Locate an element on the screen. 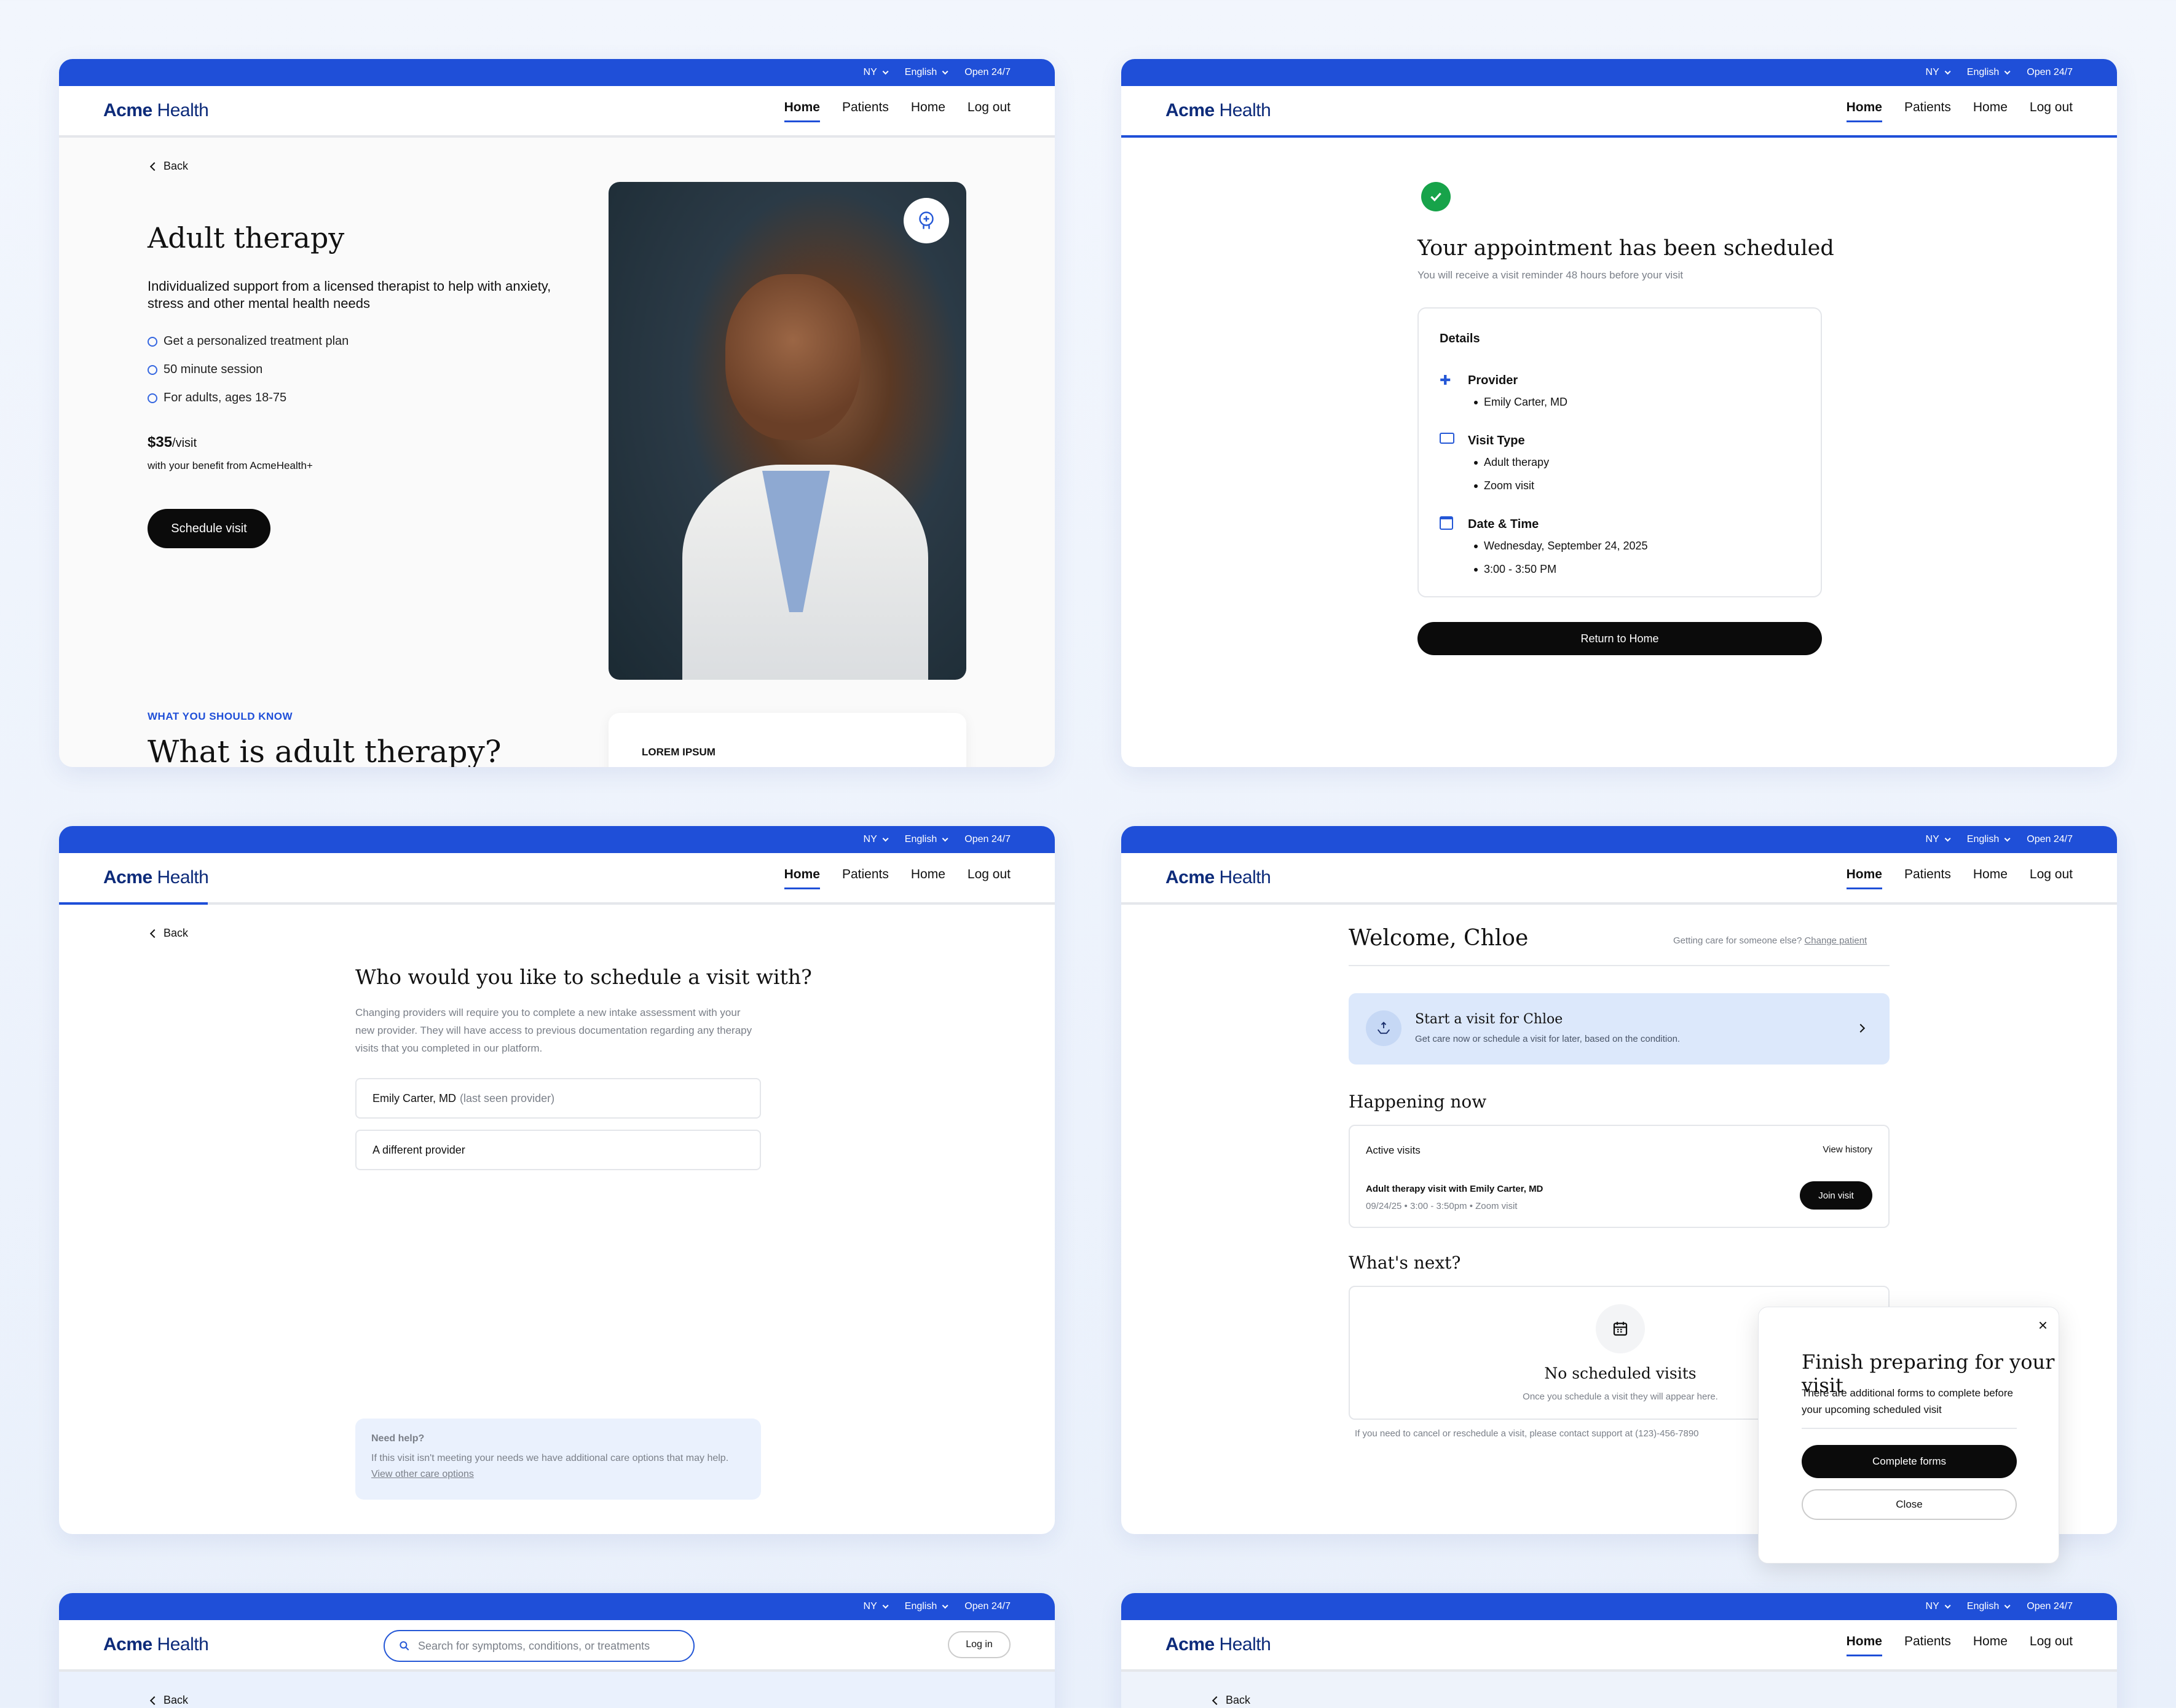  whats-next-heading: What's next? is located at coordinates (1405, 1263).